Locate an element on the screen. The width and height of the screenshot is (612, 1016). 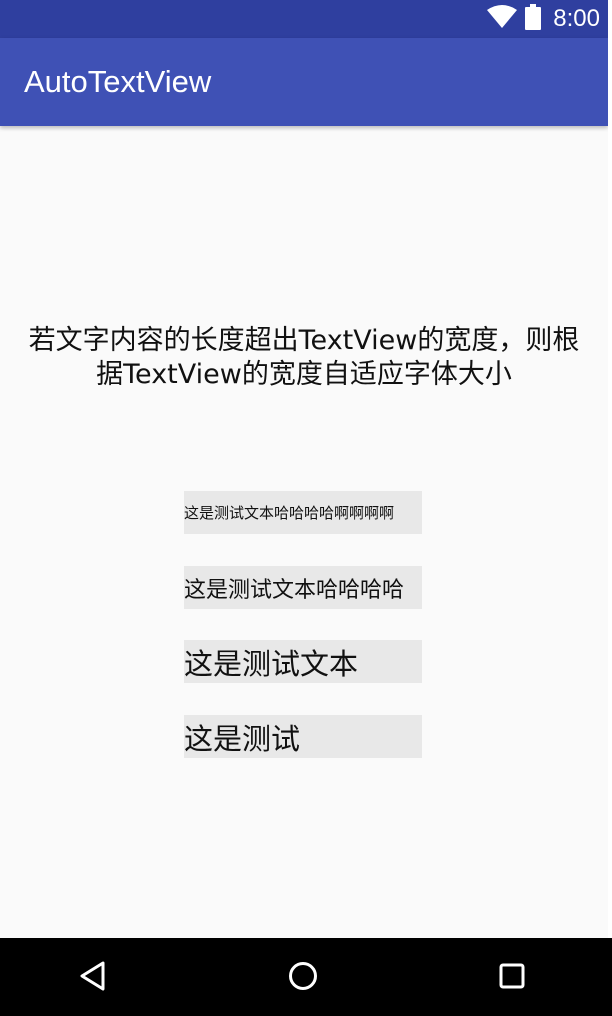
description-line-2: 据TextView的宽度自适应字体大小 is located at coordinates (304, 374).